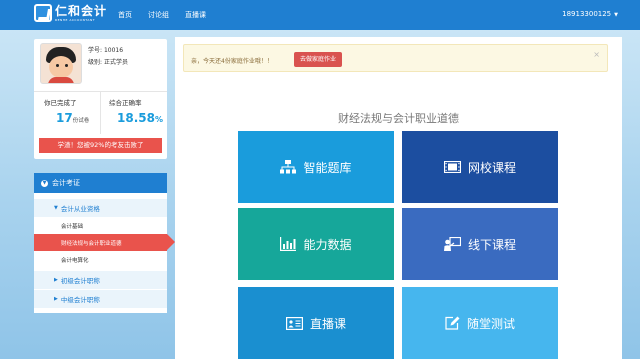  Describe the element at coordinates (56, 208) in the screenshot. I see `caret-down-icon: ▼` at that location.